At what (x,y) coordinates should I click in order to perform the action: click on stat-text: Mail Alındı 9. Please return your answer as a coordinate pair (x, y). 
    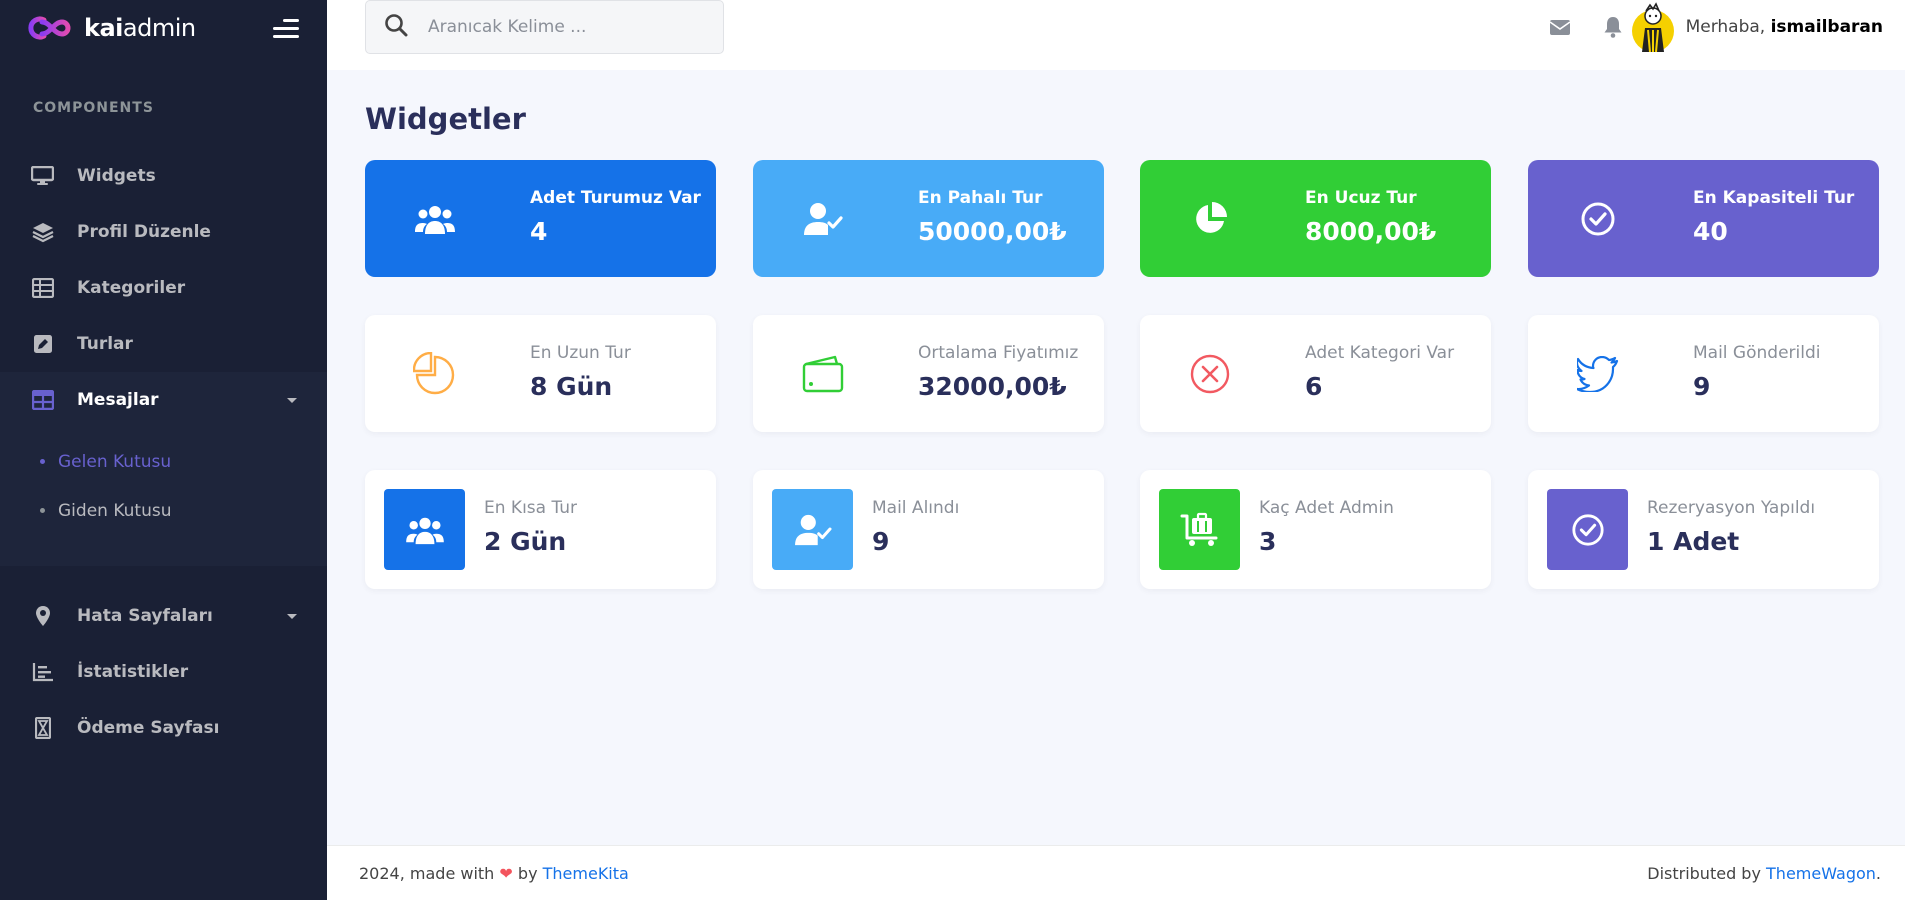
    Looking at the image, I should click on (915, 527).